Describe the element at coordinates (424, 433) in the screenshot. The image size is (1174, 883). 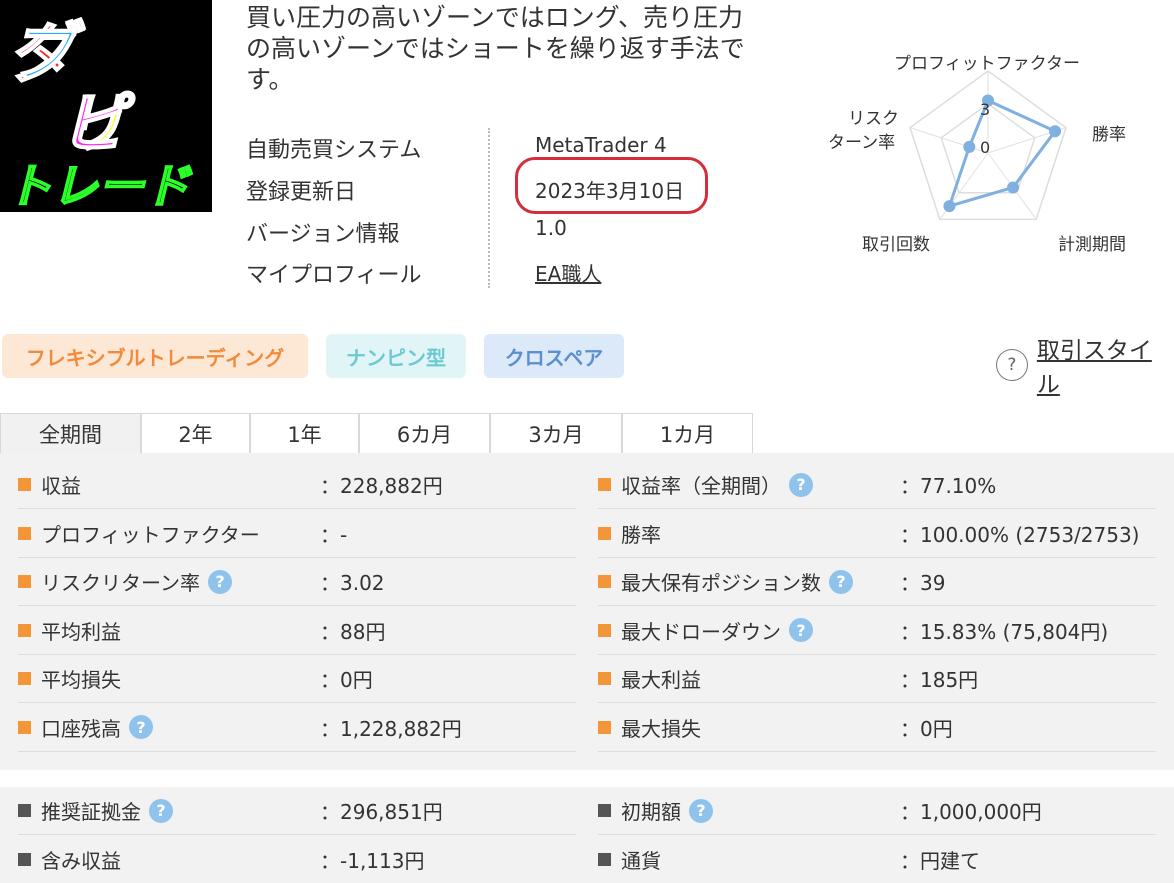
I see `tab-6-months: 6カ月` at that location.